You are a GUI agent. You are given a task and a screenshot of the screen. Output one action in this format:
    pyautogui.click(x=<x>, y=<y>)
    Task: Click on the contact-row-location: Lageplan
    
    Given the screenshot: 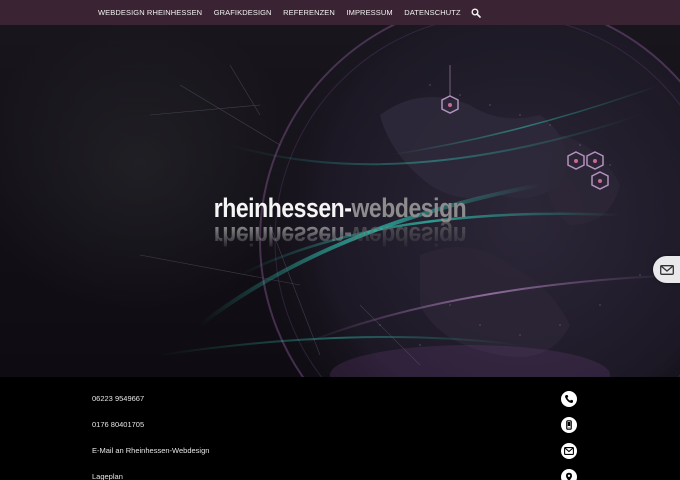 What is the action you would take?
    pyautogui.click(x=340, y=473)
    